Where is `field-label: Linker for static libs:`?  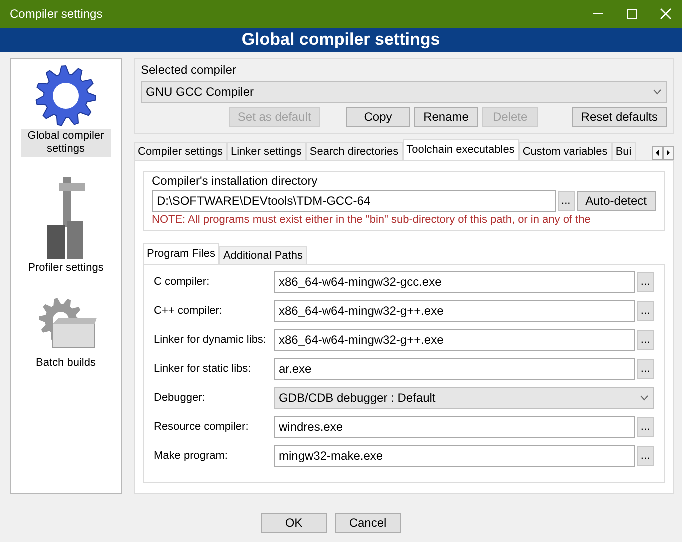 field-label: Linker for static libs: is located at coordinates (203, 368).